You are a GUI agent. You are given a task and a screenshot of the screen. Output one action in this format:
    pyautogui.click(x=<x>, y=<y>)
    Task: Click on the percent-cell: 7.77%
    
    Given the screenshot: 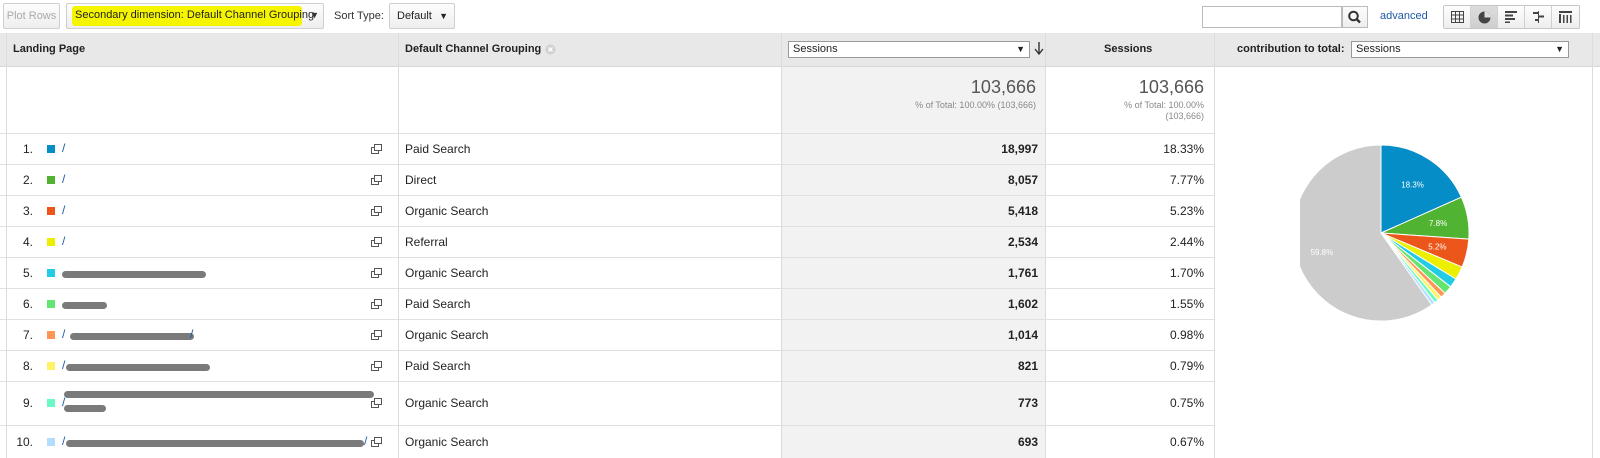 What is the action you would take?
    pyautogui.click(x=1186, y=179)
    